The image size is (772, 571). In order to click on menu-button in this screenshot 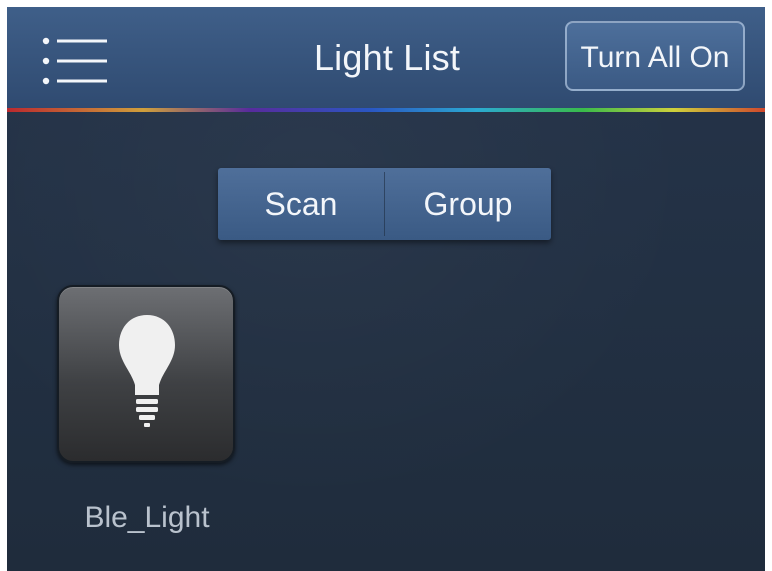, I will do `click(76, 61)`.